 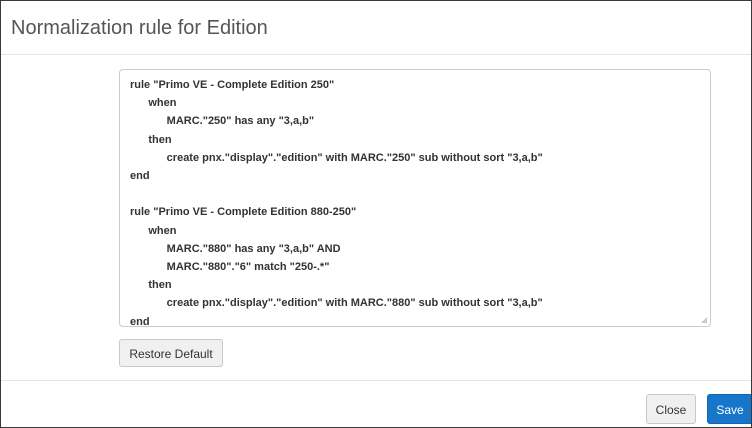 I want to click on dialog-title: Normalization rule for Edition, so click(x=139, y=28).